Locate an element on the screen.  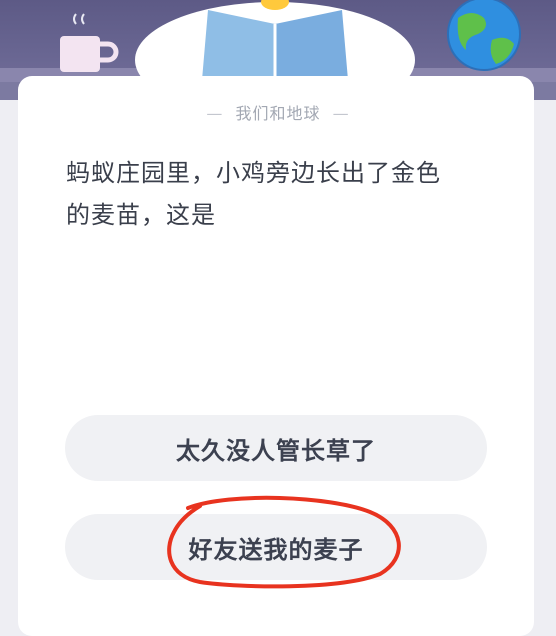
answer-option-2: 好友送我的麦子 is located at coordinates (276, 547).